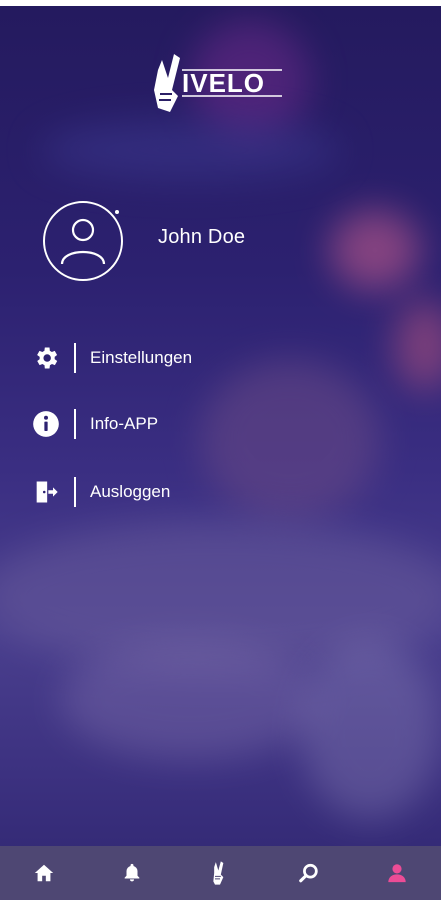 The width and height of the screenshot is (441, 900). I want to click on search-icon, so click(308, 873).